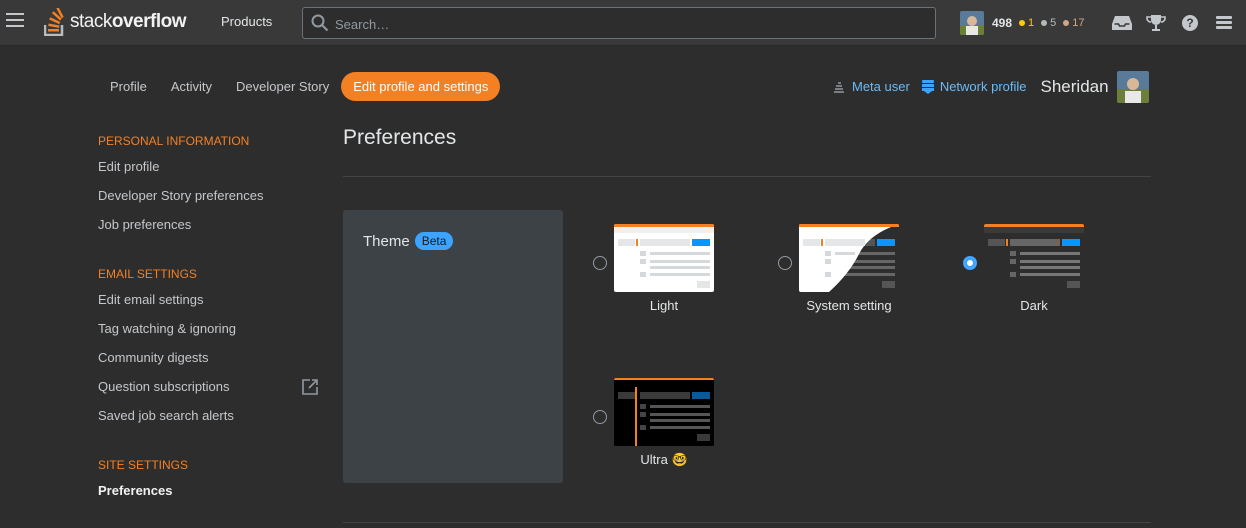 The width and height of the screenshot is (1246, 528). I want to click on tab-edit-profile: Edit profile and settings, so click(421, 86).